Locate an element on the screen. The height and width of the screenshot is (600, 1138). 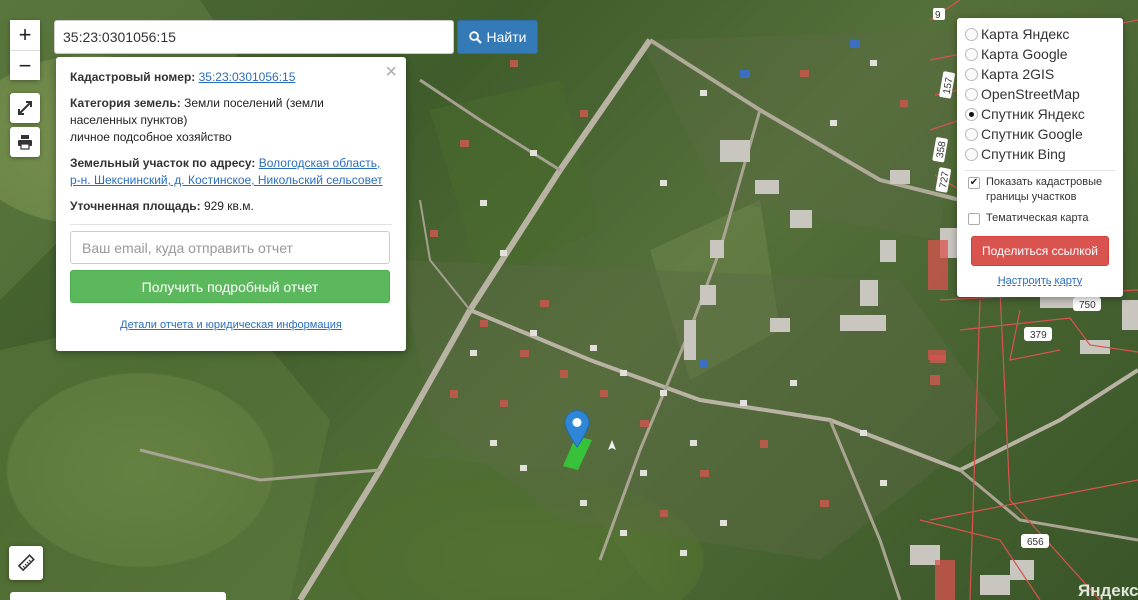
thematic-map-checkbox: Тематическая карта is located at coordinates (1040, 218).